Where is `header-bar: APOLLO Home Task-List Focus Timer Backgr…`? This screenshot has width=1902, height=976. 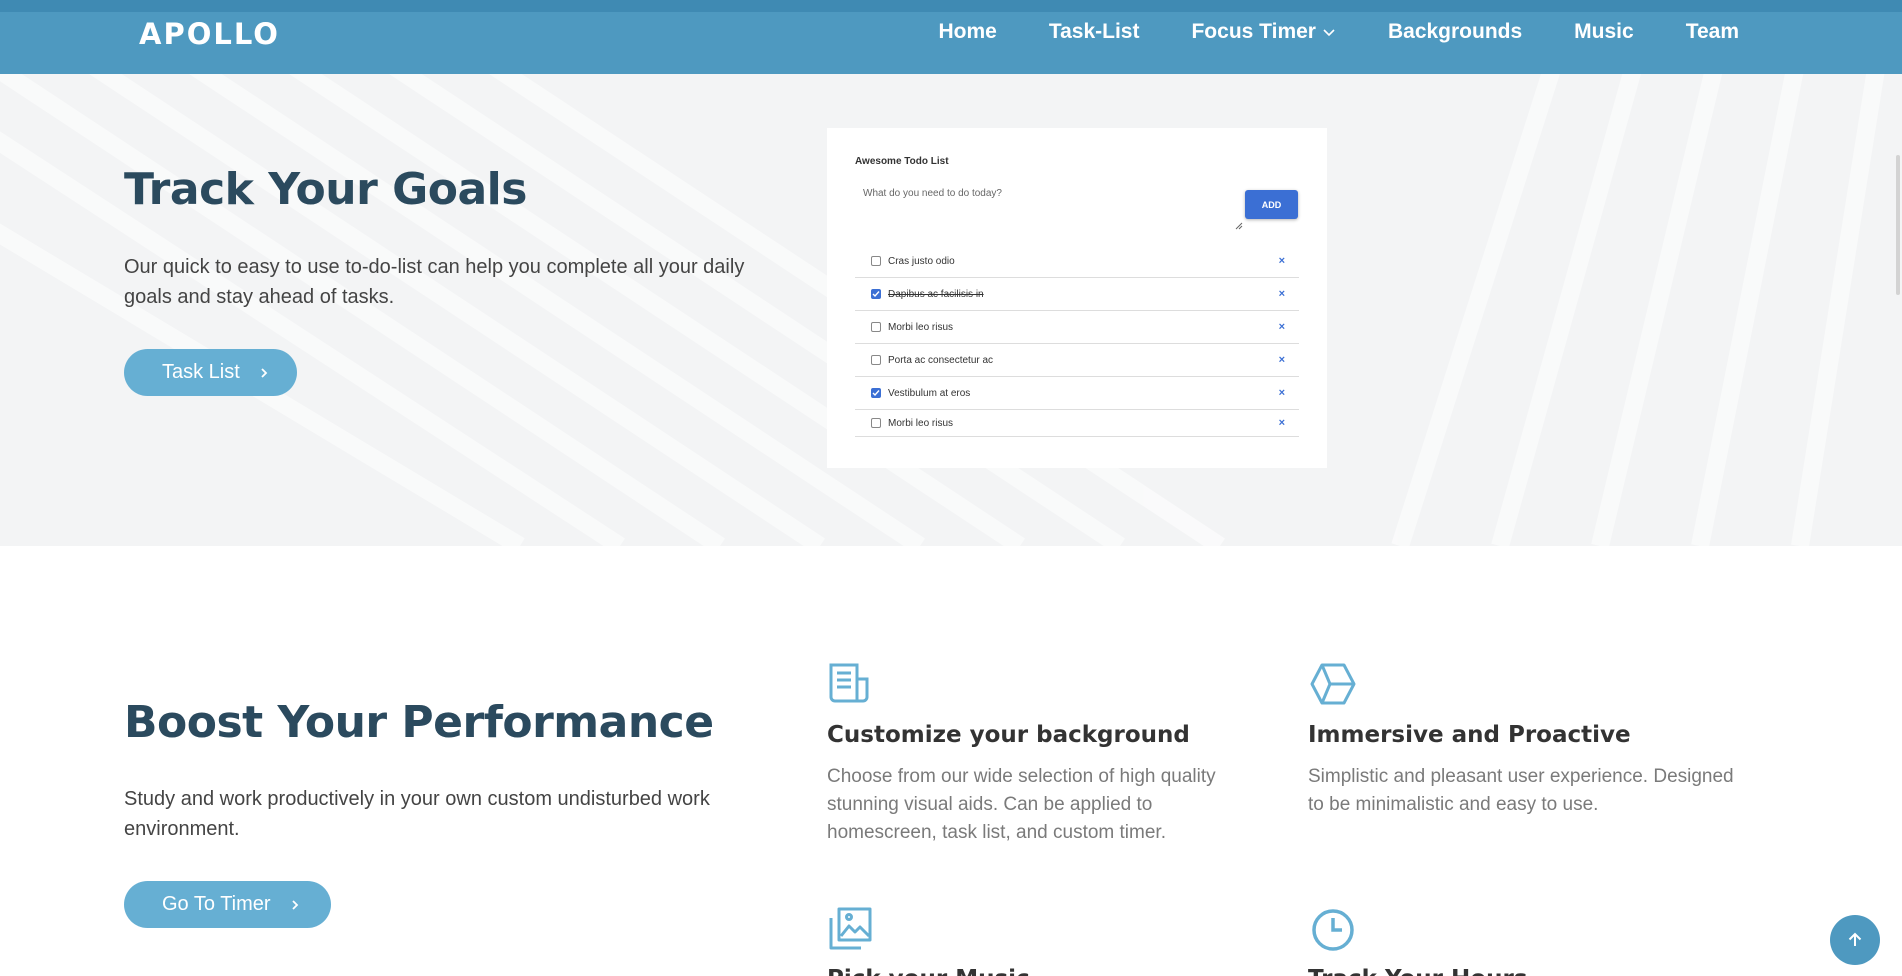
header-bar: APOLLO Home Task-List Focus Timer Backgr… is located at coordinates (951, 37).